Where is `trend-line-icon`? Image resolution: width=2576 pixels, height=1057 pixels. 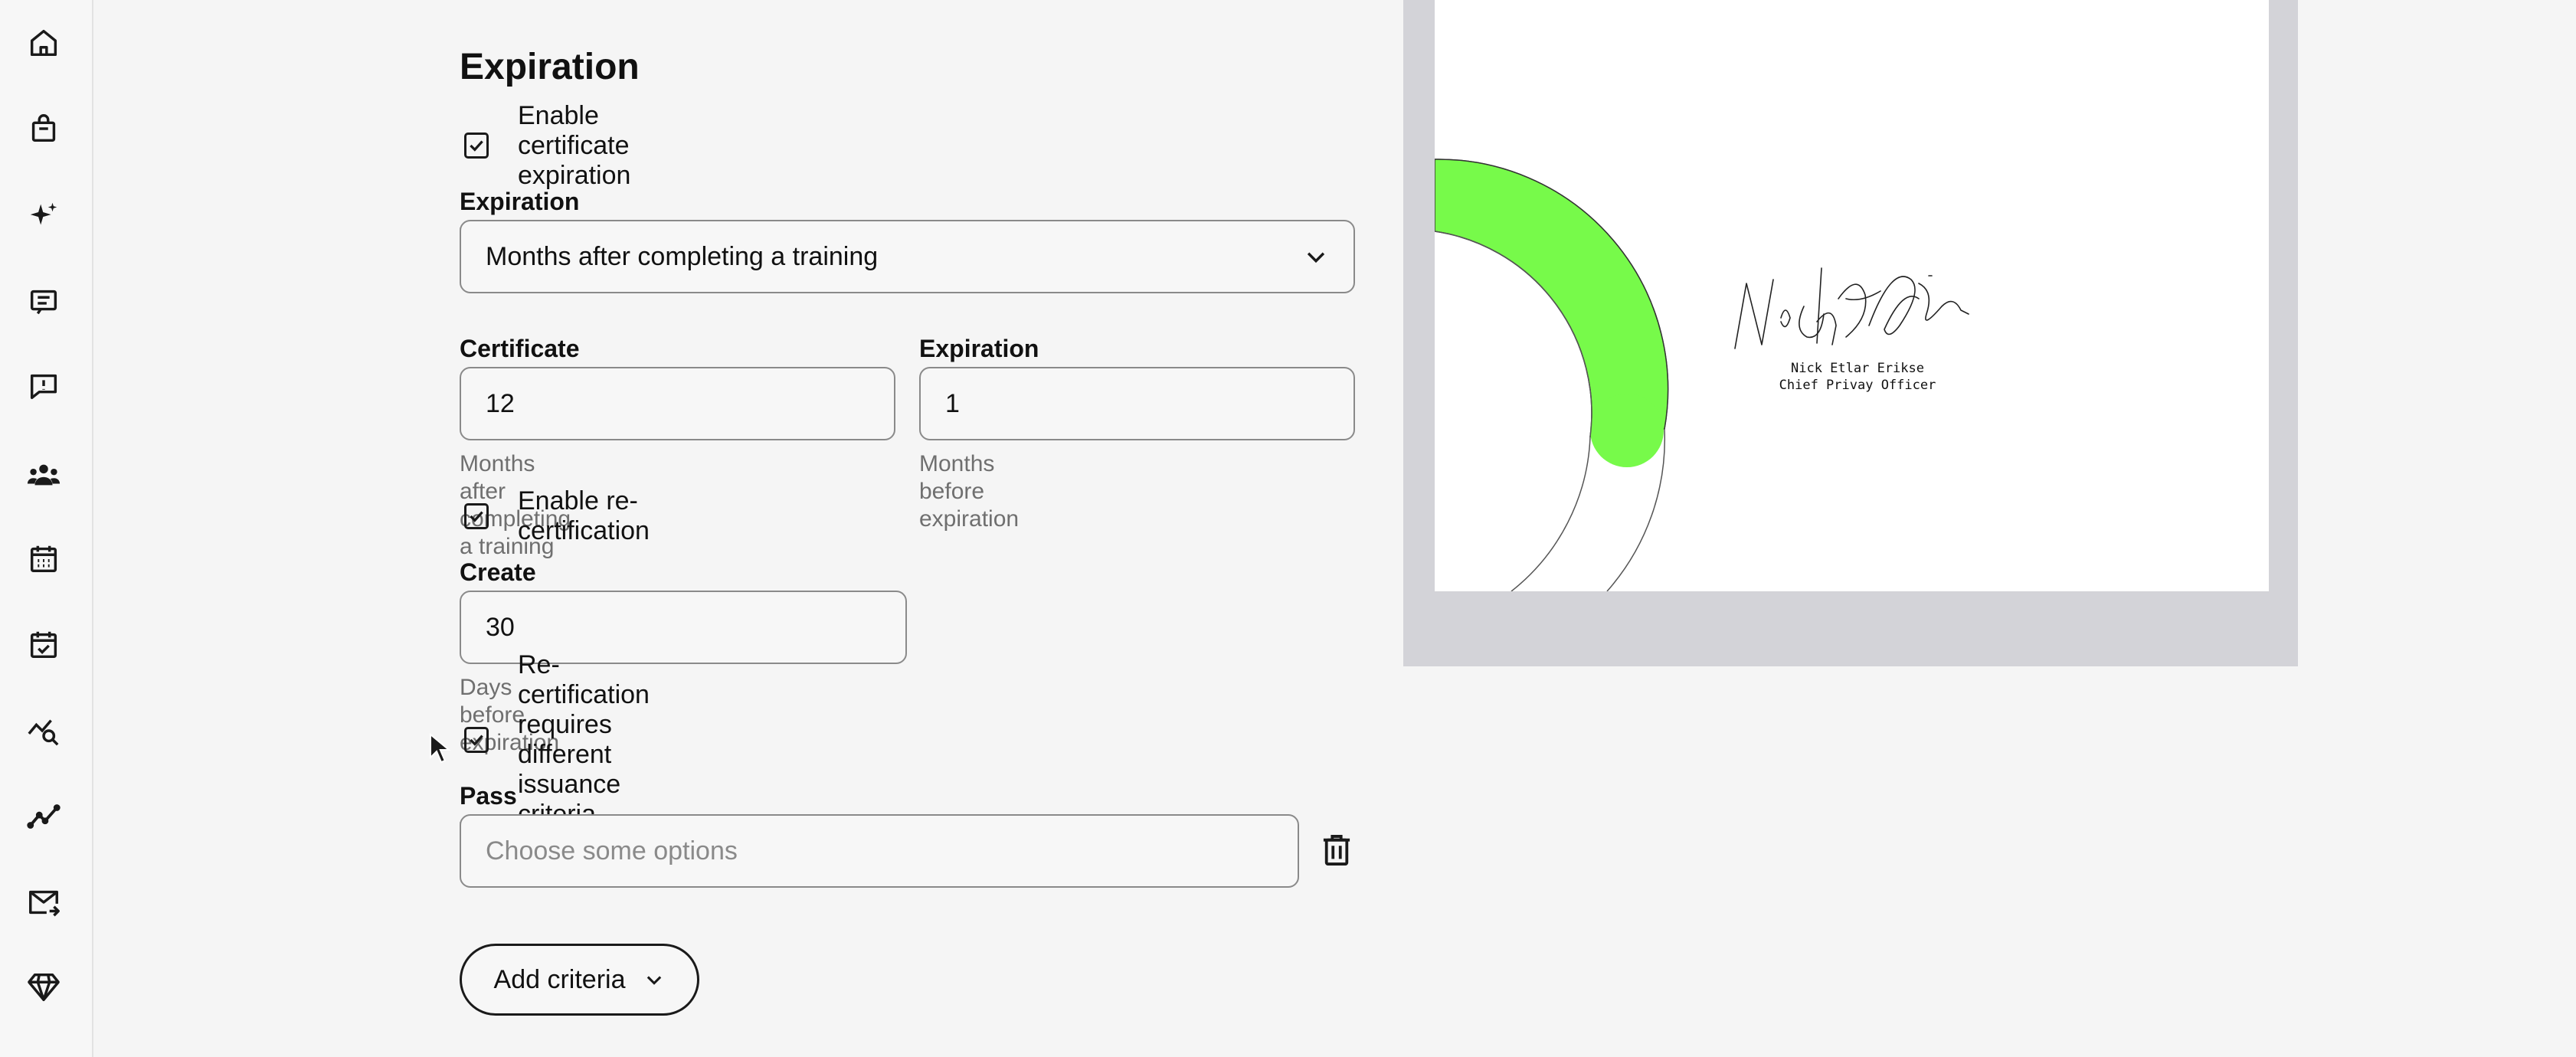 trend-line-icon is located at coordinates (44, 816).